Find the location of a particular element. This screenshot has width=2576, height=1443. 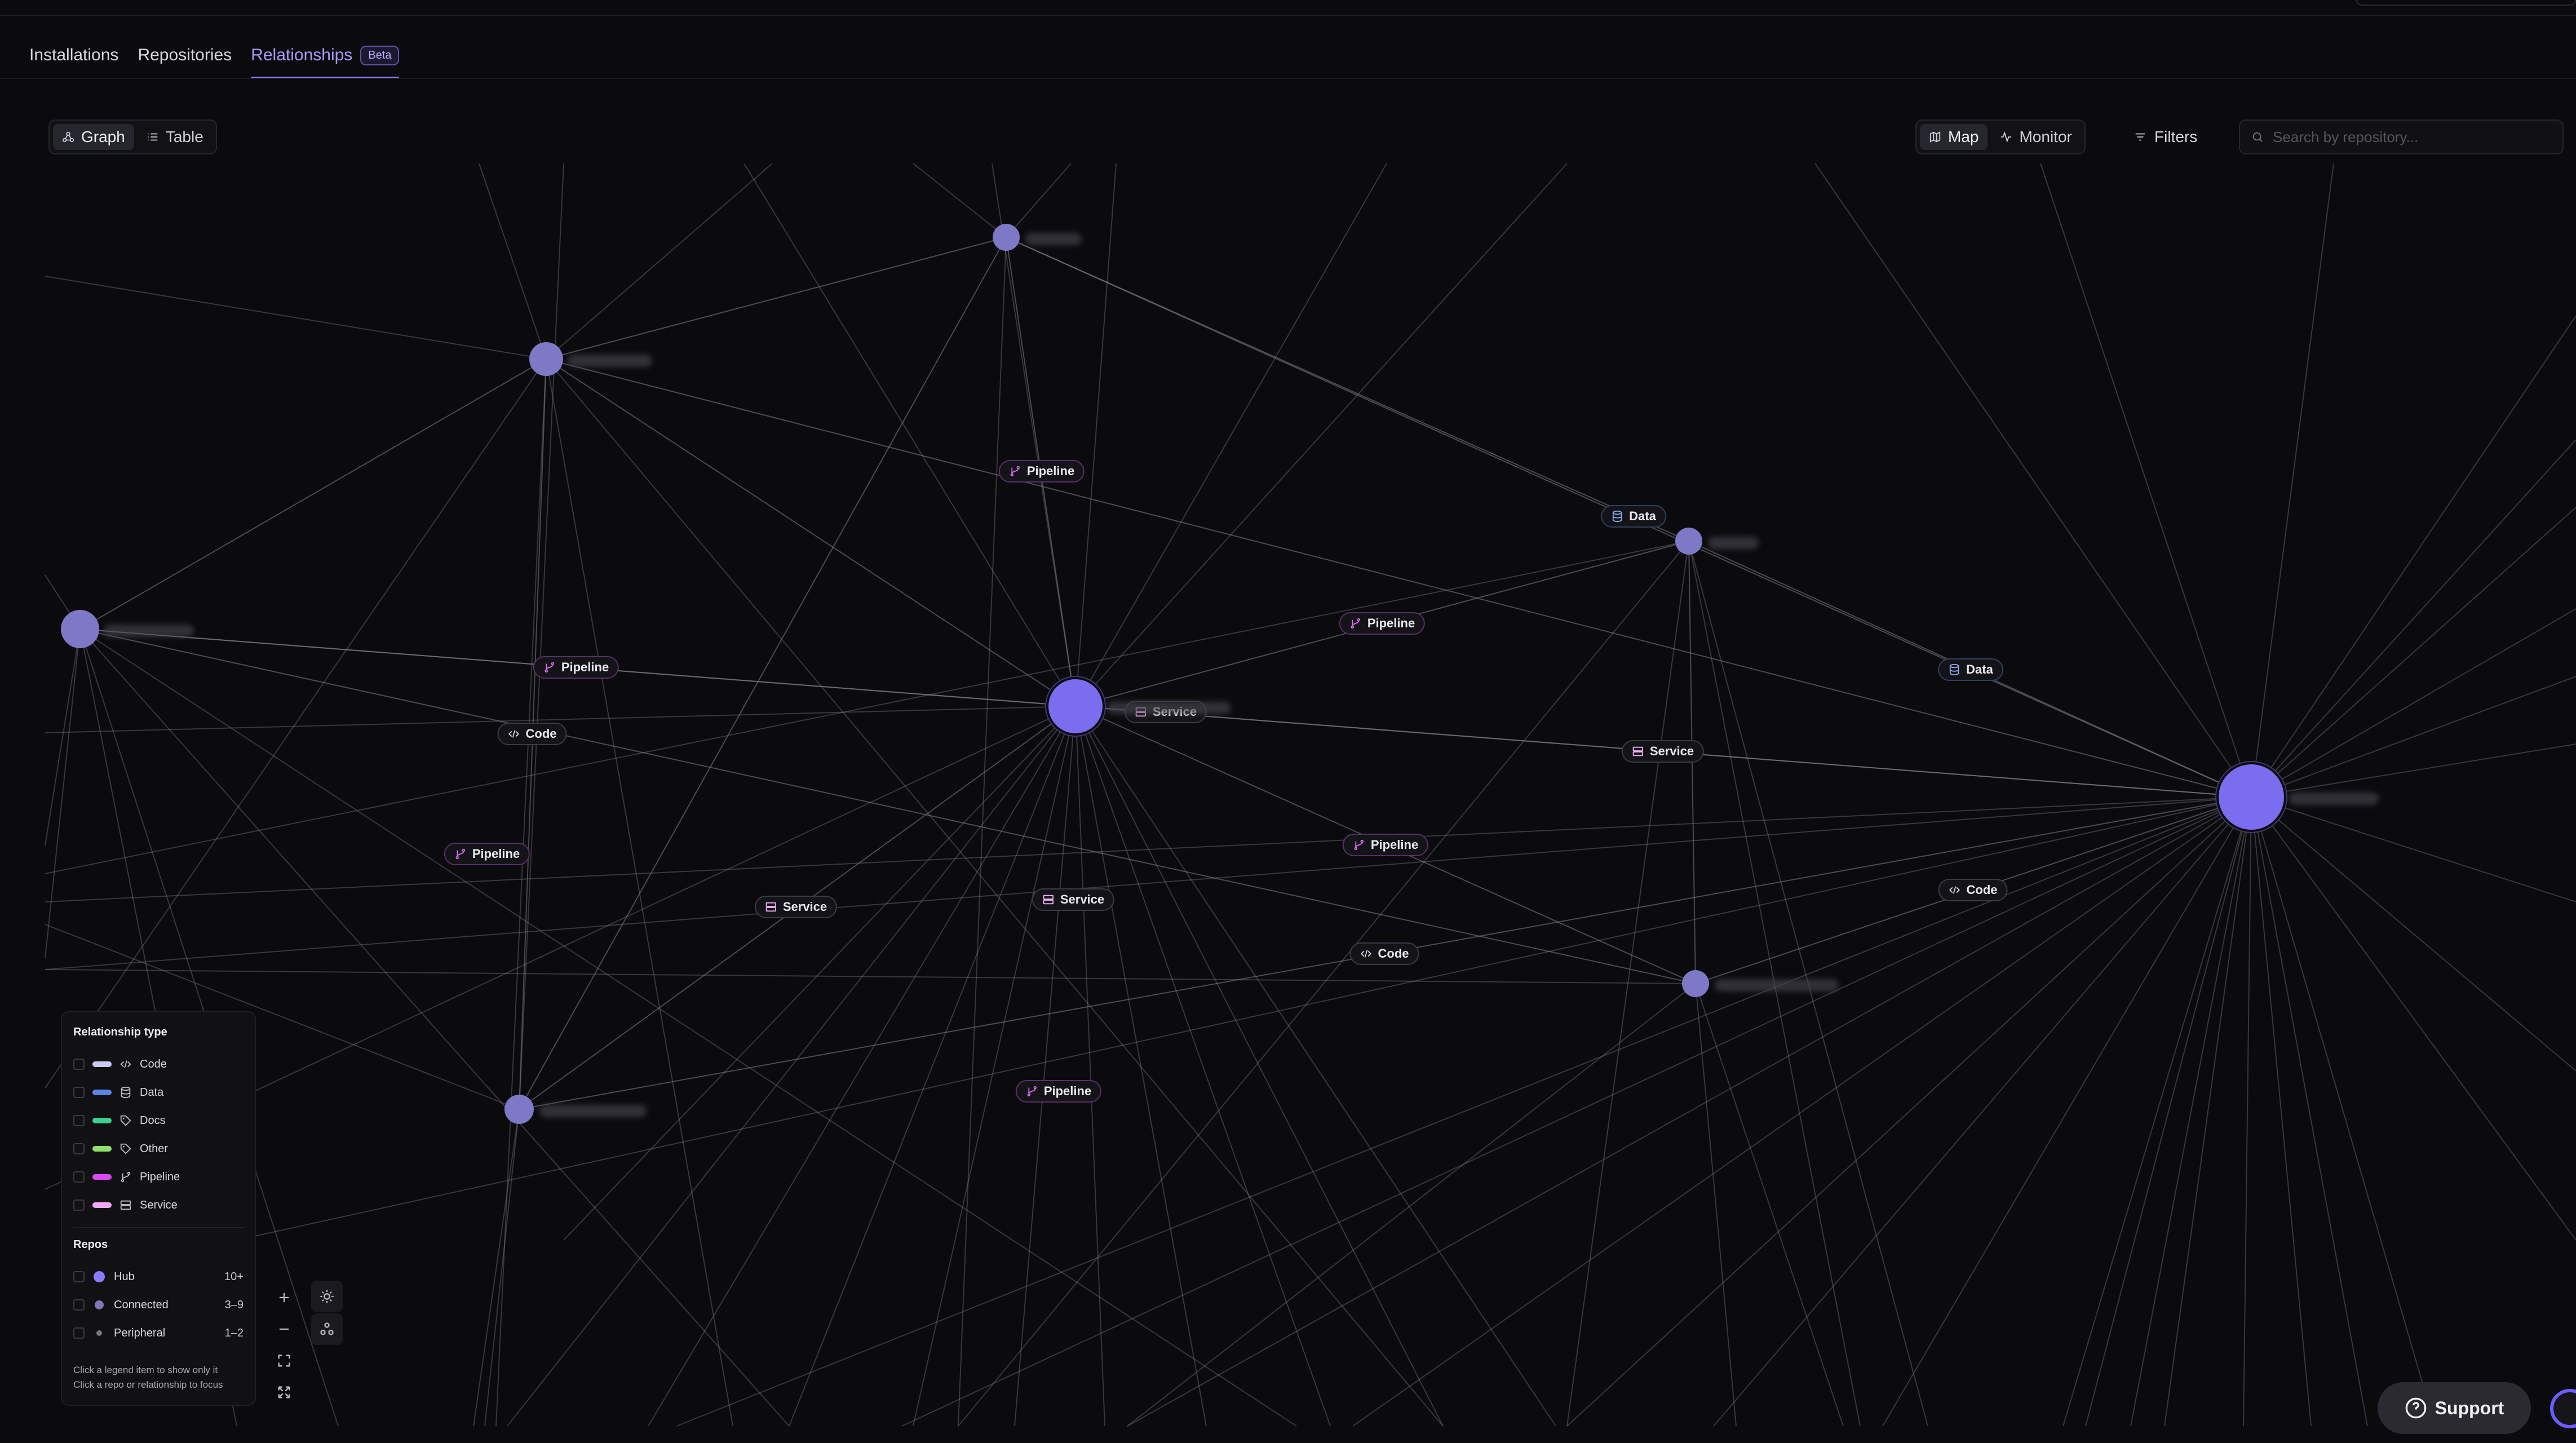

legend-item-pipeline: Pipeline is located at coordinates (158, 1177).